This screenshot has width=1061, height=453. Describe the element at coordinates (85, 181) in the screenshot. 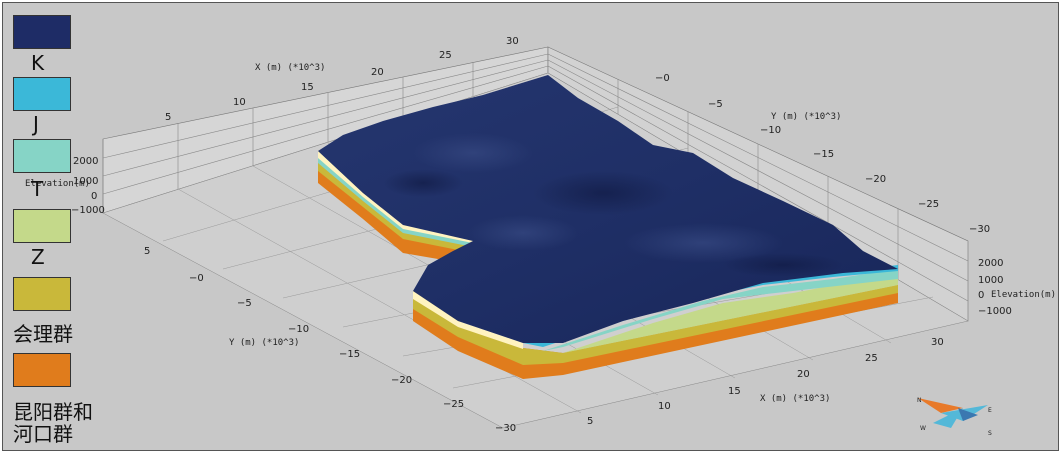

I see `elevation-tick-left: 1000` at that location.